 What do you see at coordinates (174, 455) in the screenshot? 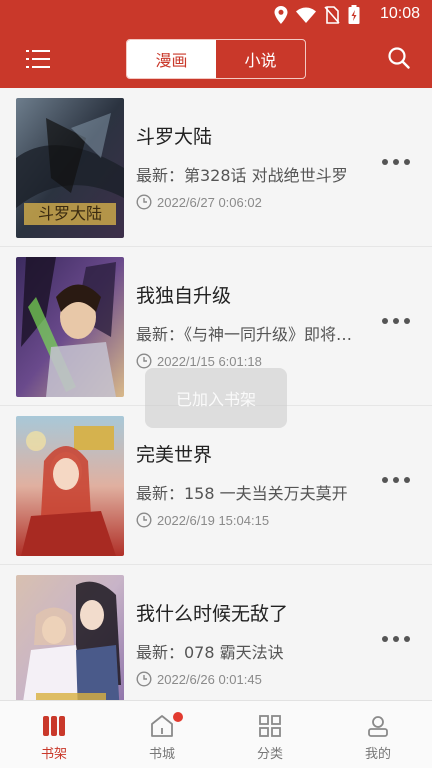
I see `comic-title: 完美世界` at bounding box center [174, 455].